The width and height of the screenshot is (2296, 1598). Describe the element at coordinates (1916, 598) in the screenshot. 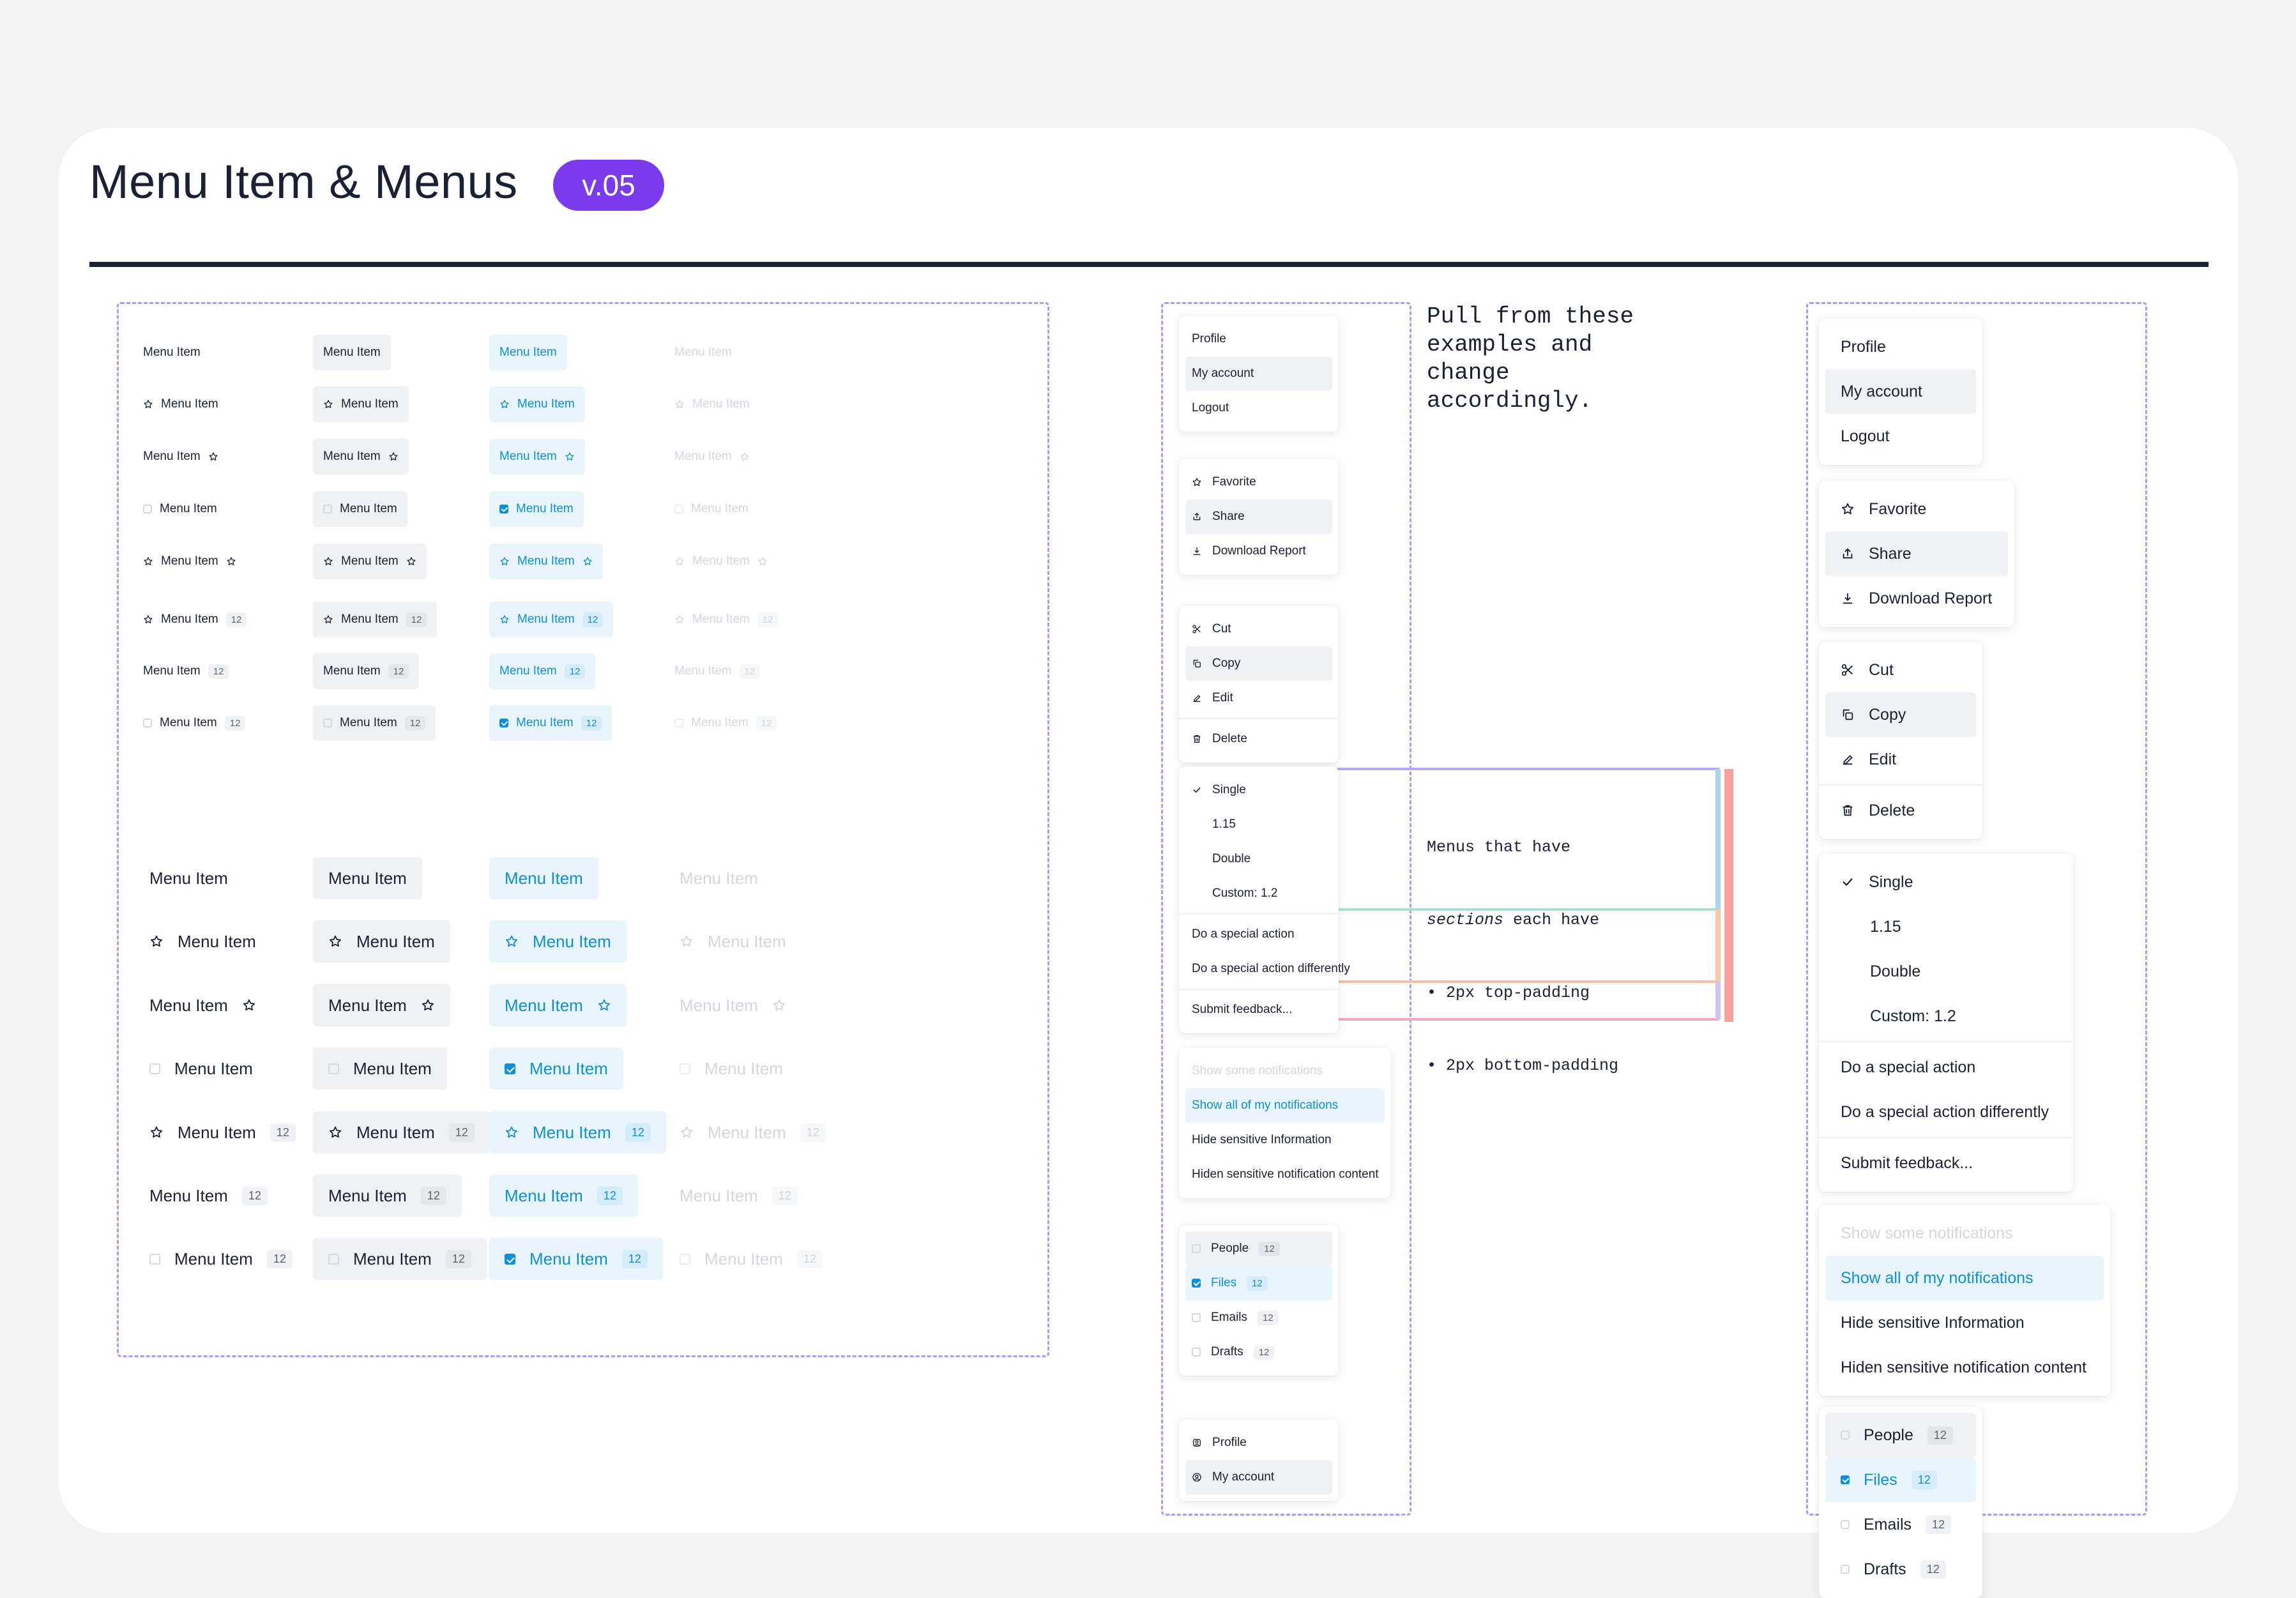

I see `menu-item: Download Report` at that location.